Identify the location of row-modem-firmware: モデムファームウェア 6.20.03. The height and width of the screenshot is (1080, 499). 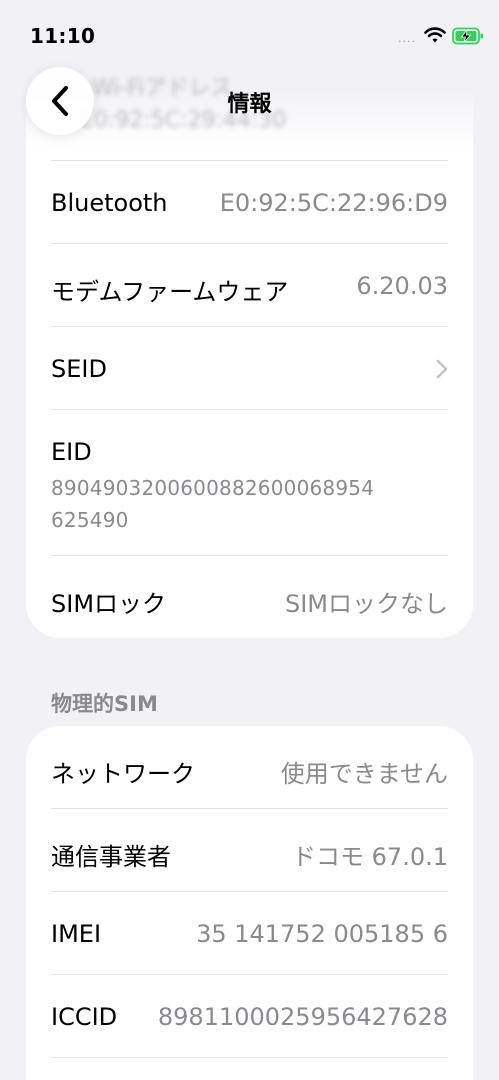
(249, 285).